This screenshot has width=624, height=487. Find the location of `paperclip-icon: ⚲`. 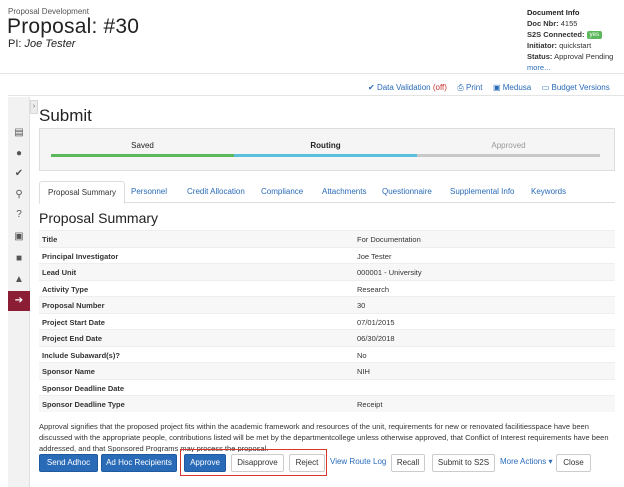

paperclip-icon: ⚲ is located at coordinates (19, 195).